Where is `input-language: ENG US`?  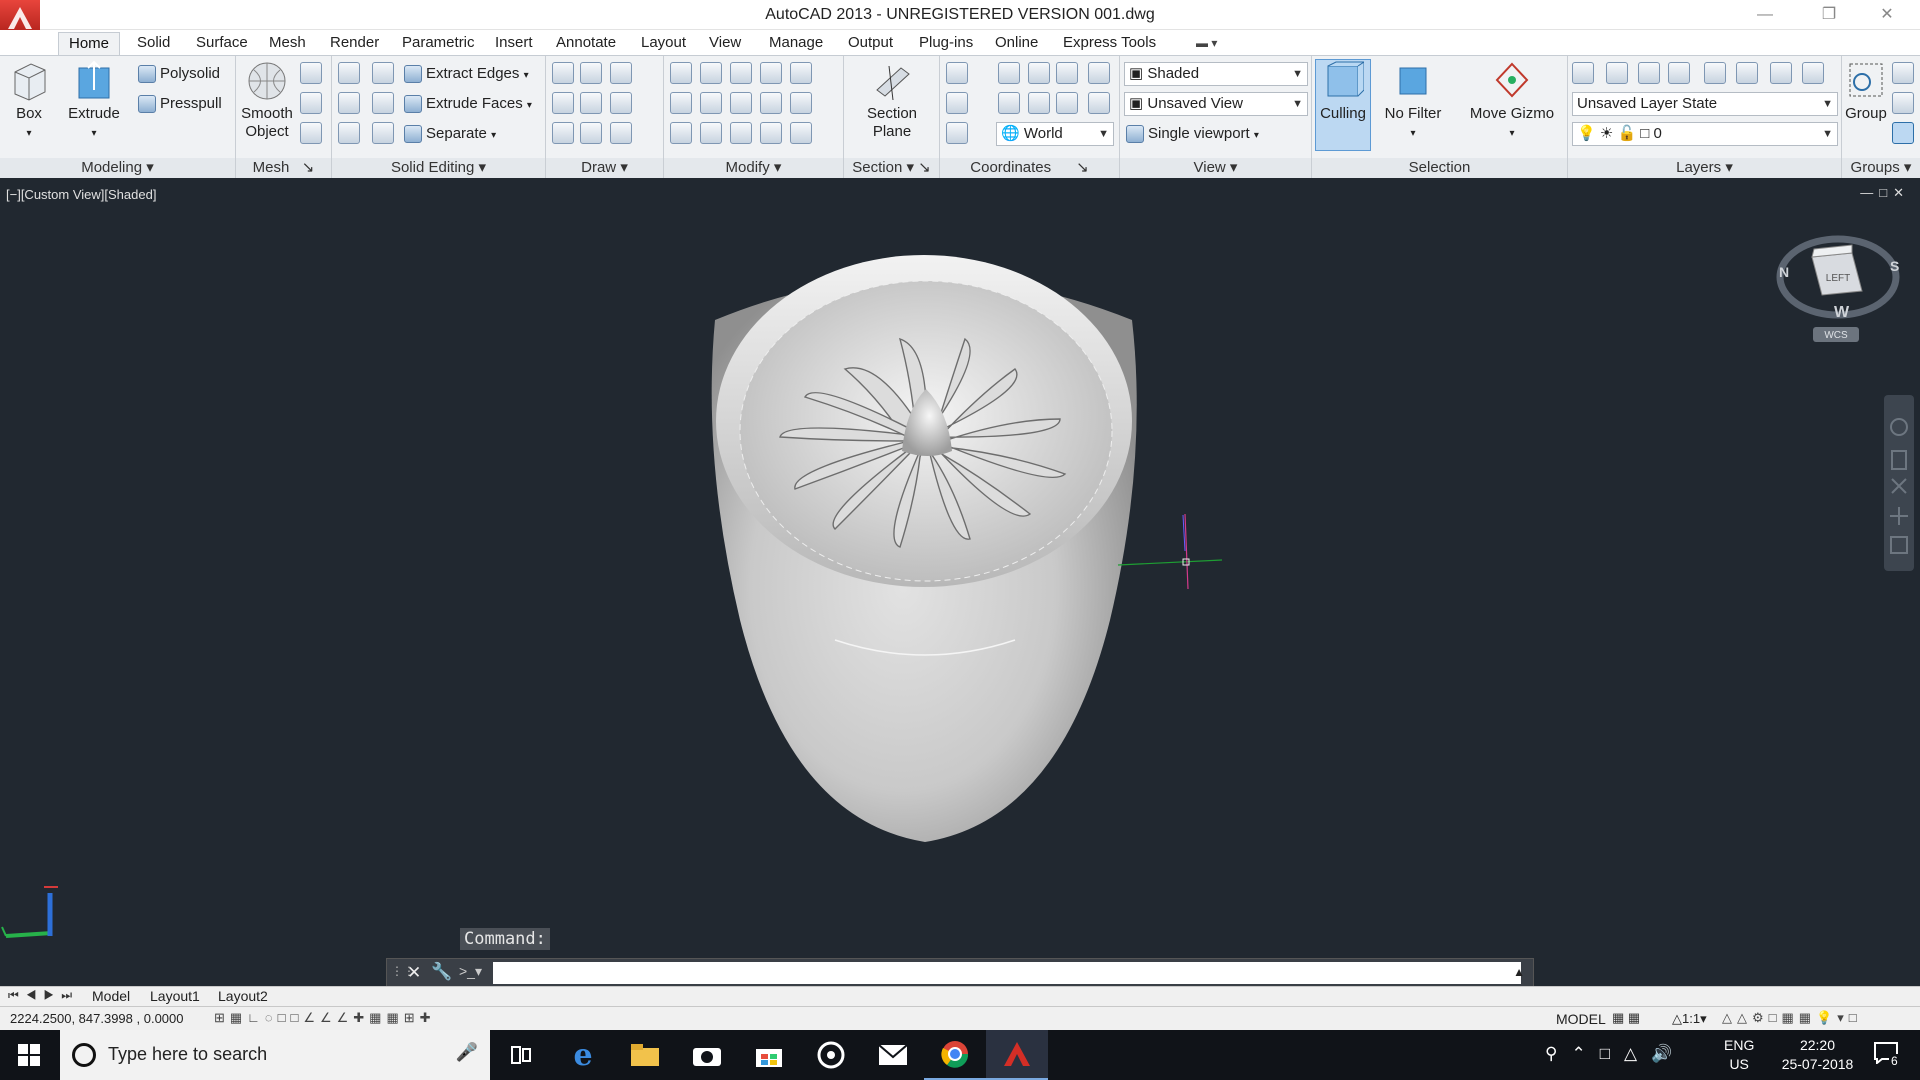
input-language: ENG US is located at coordinates (1739, 1055).